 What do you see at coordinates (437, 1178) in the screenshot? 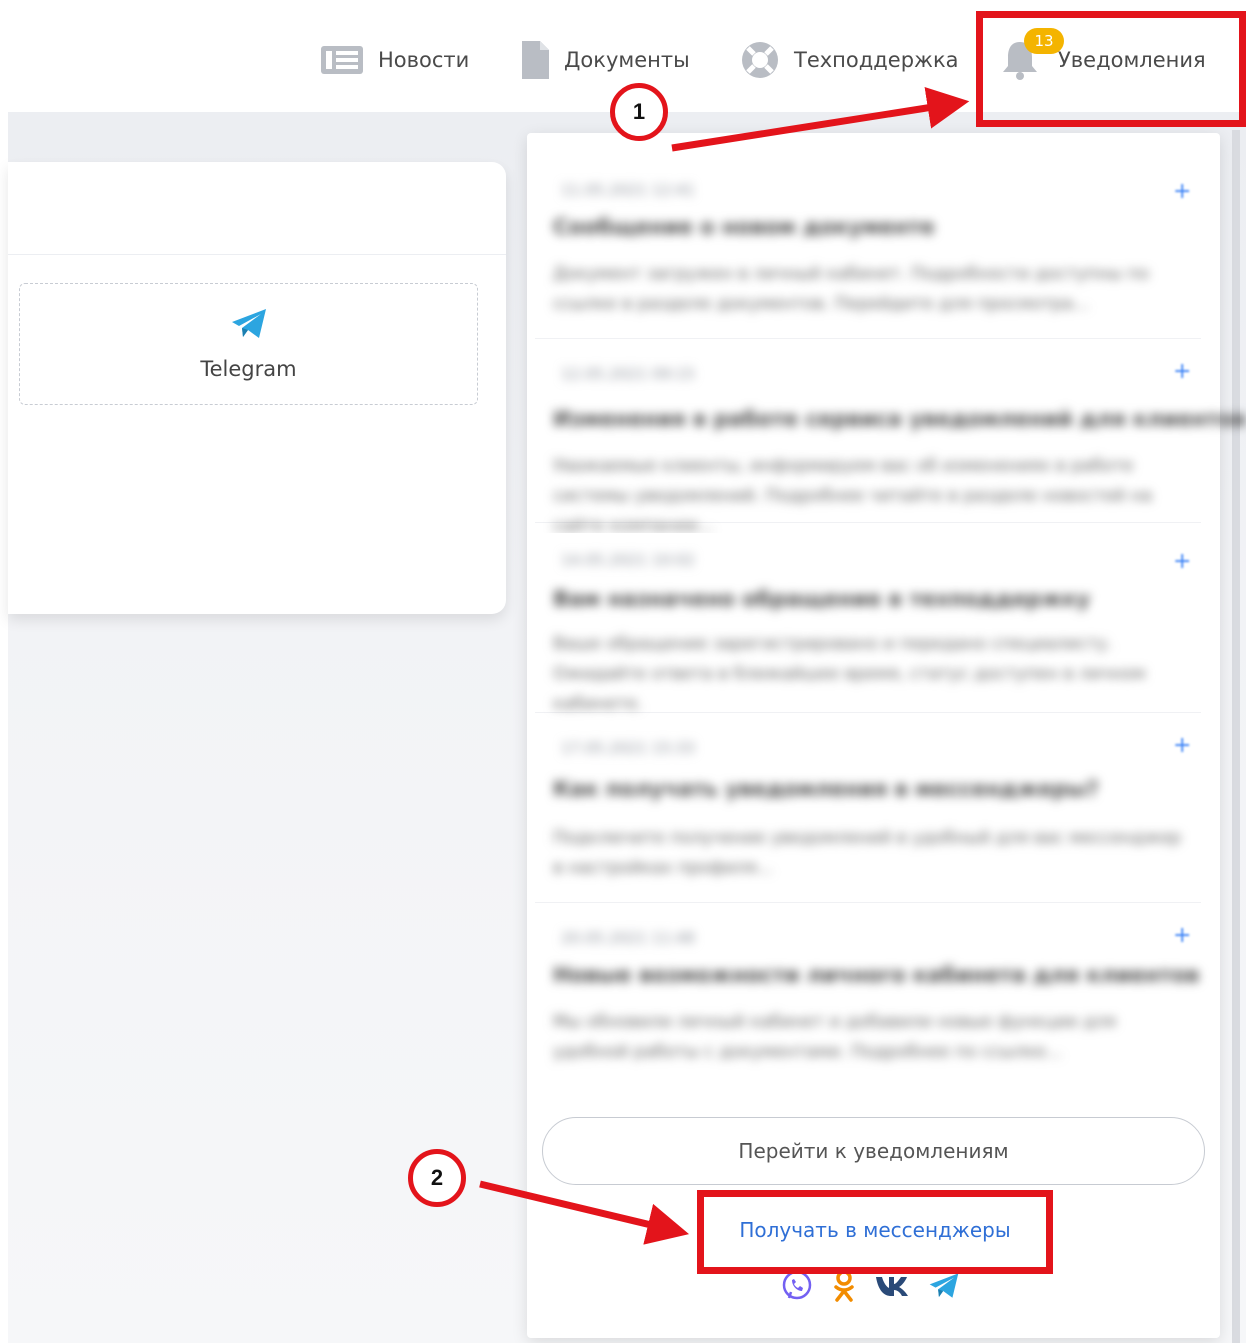
I see `annotation-step-2: 2` at bounding box center [437, 1178].